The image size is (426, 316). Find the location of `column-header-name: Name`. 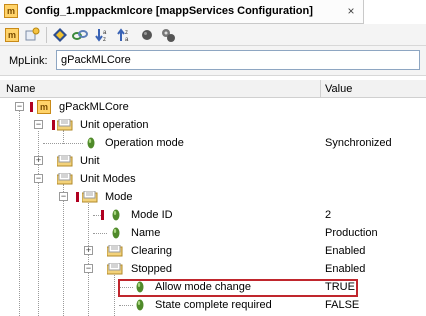

column-header-name: Name is located at coordinates (20, 89).